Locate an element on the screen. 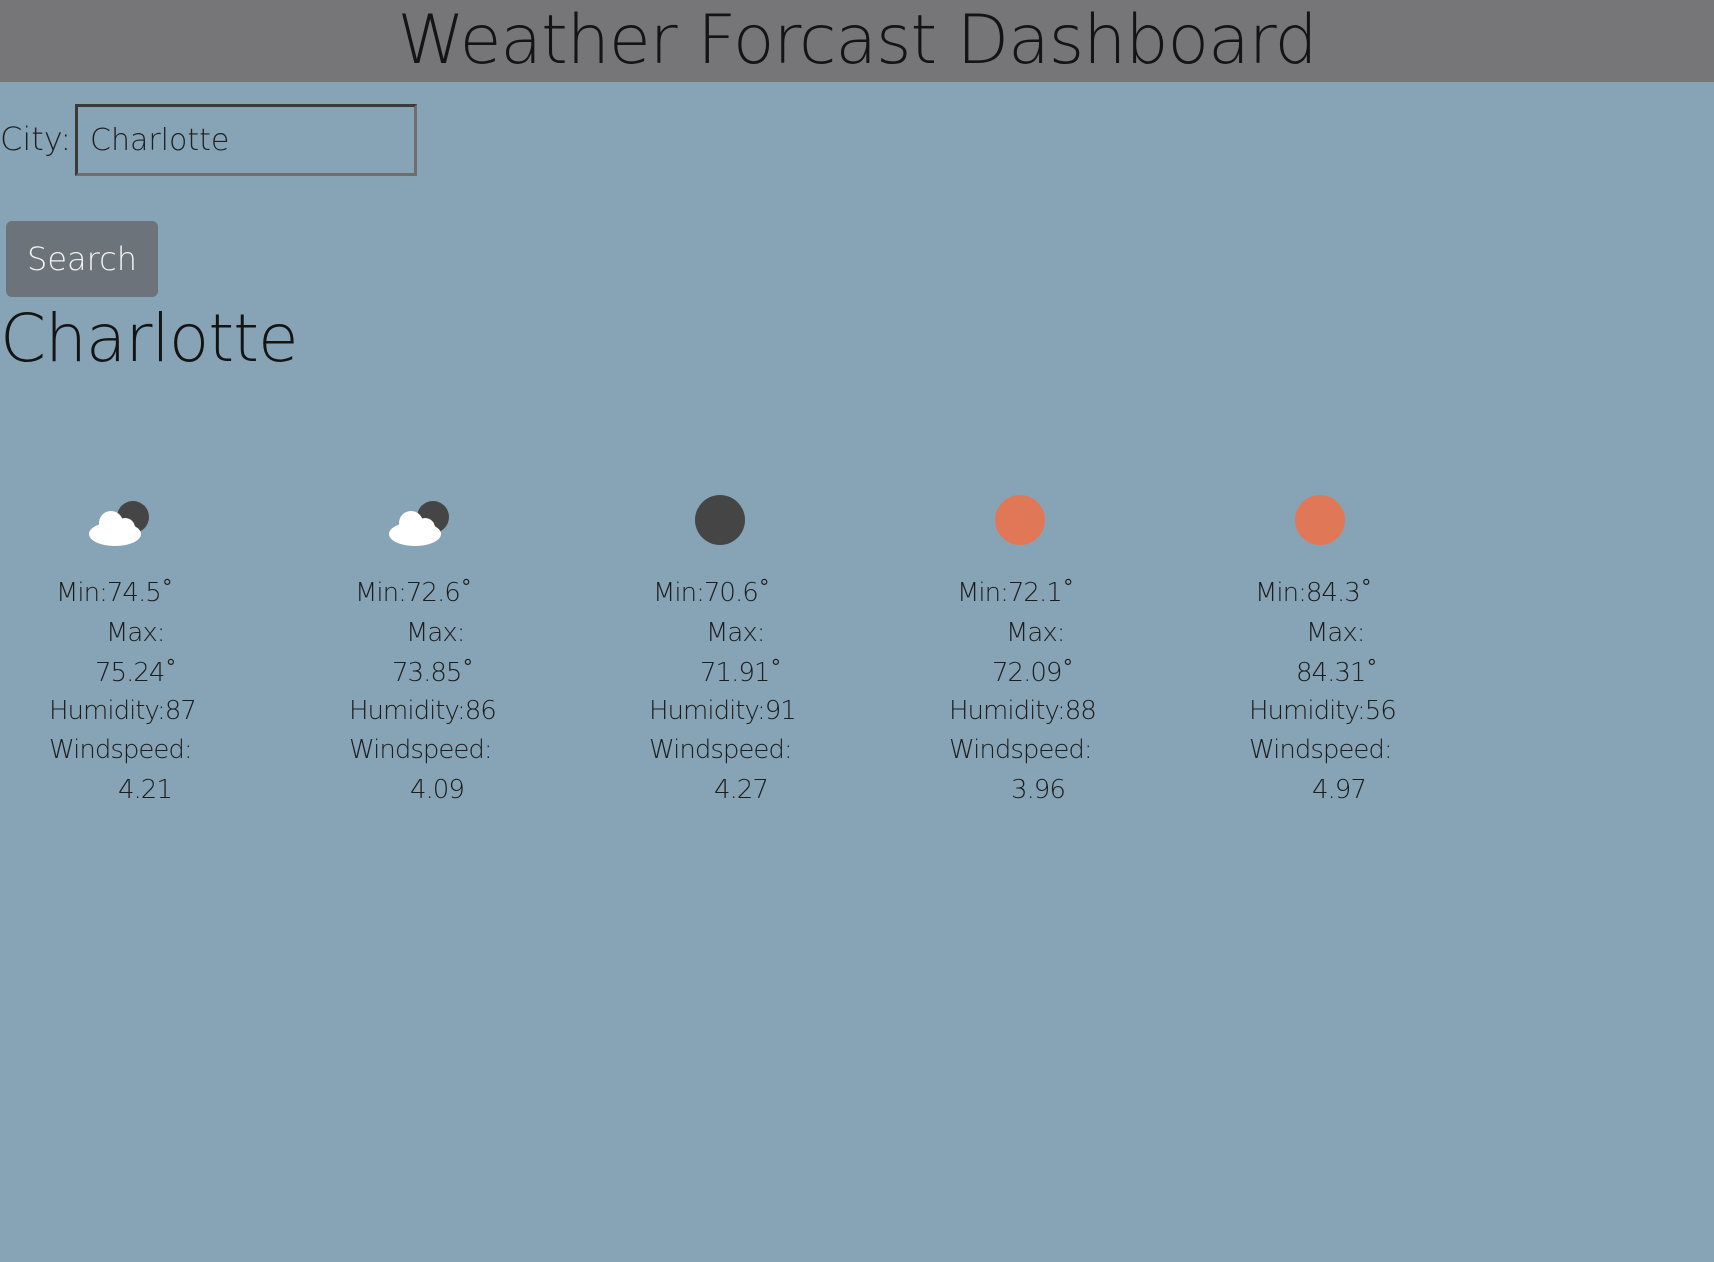  header-bar: Weather Forcast Dashboard is located at coordinates (857, 41).